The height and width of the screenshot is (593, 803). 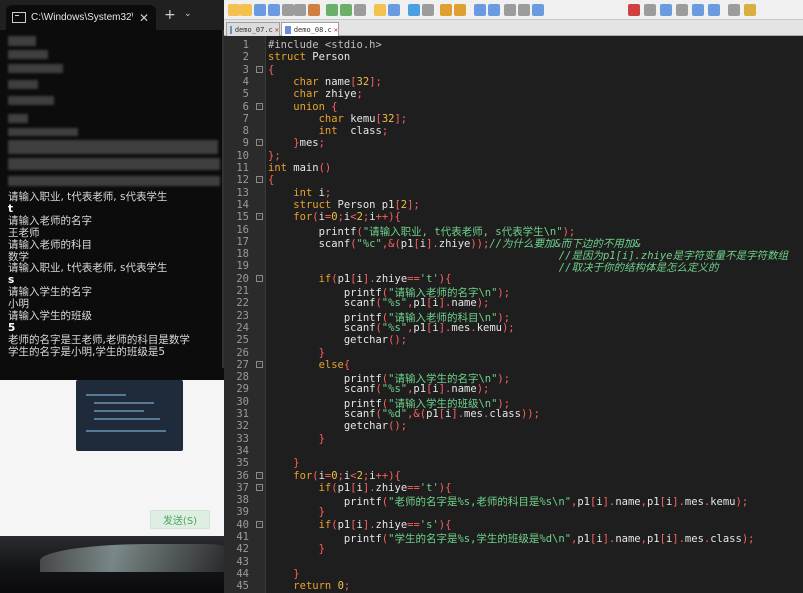 I want to click on code-line: if(p1[i].zhiye=='s'){, so click(x=360, y=524).